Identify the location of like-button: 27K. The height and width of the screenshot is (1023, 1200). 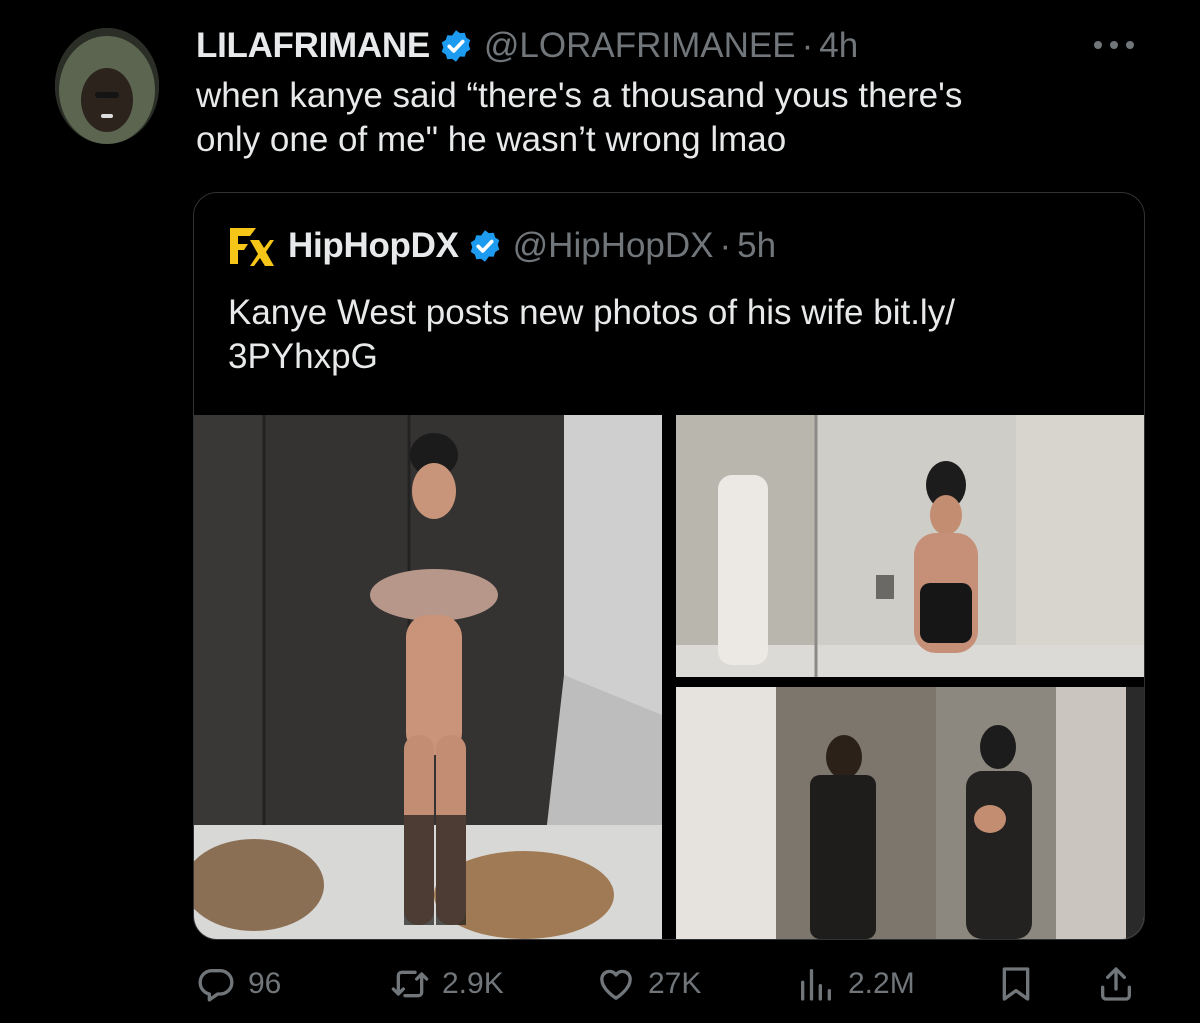
(648, 984).